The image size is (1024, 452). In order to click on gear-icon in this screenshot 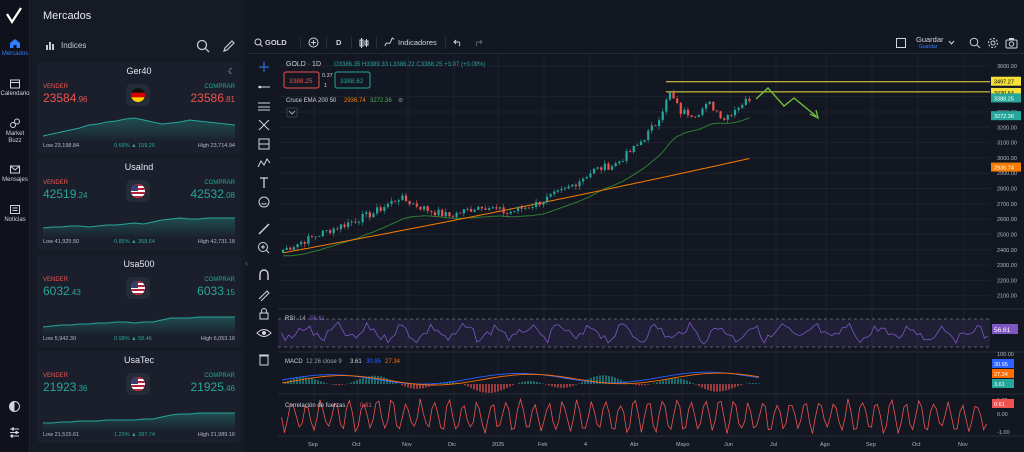, I will do `click(993, 43)`.